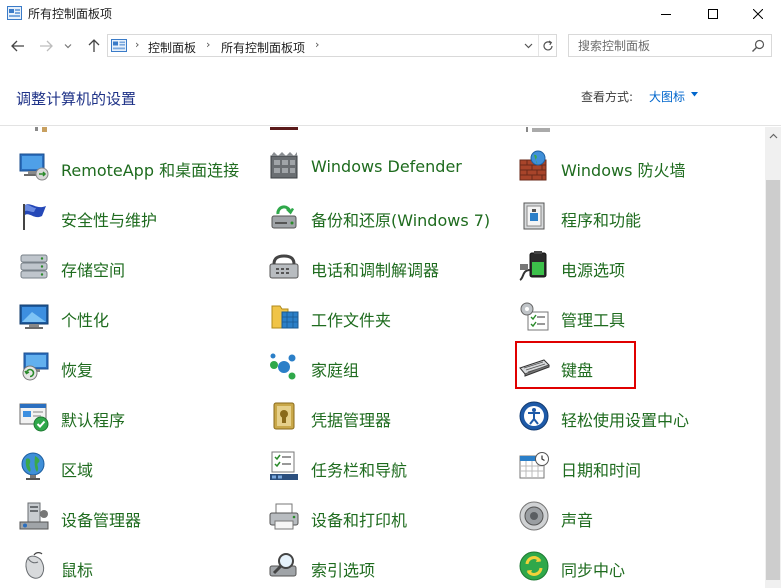 This screenshot has height=588, width=781. I want to click on maximize-icon, so click(713, 14).